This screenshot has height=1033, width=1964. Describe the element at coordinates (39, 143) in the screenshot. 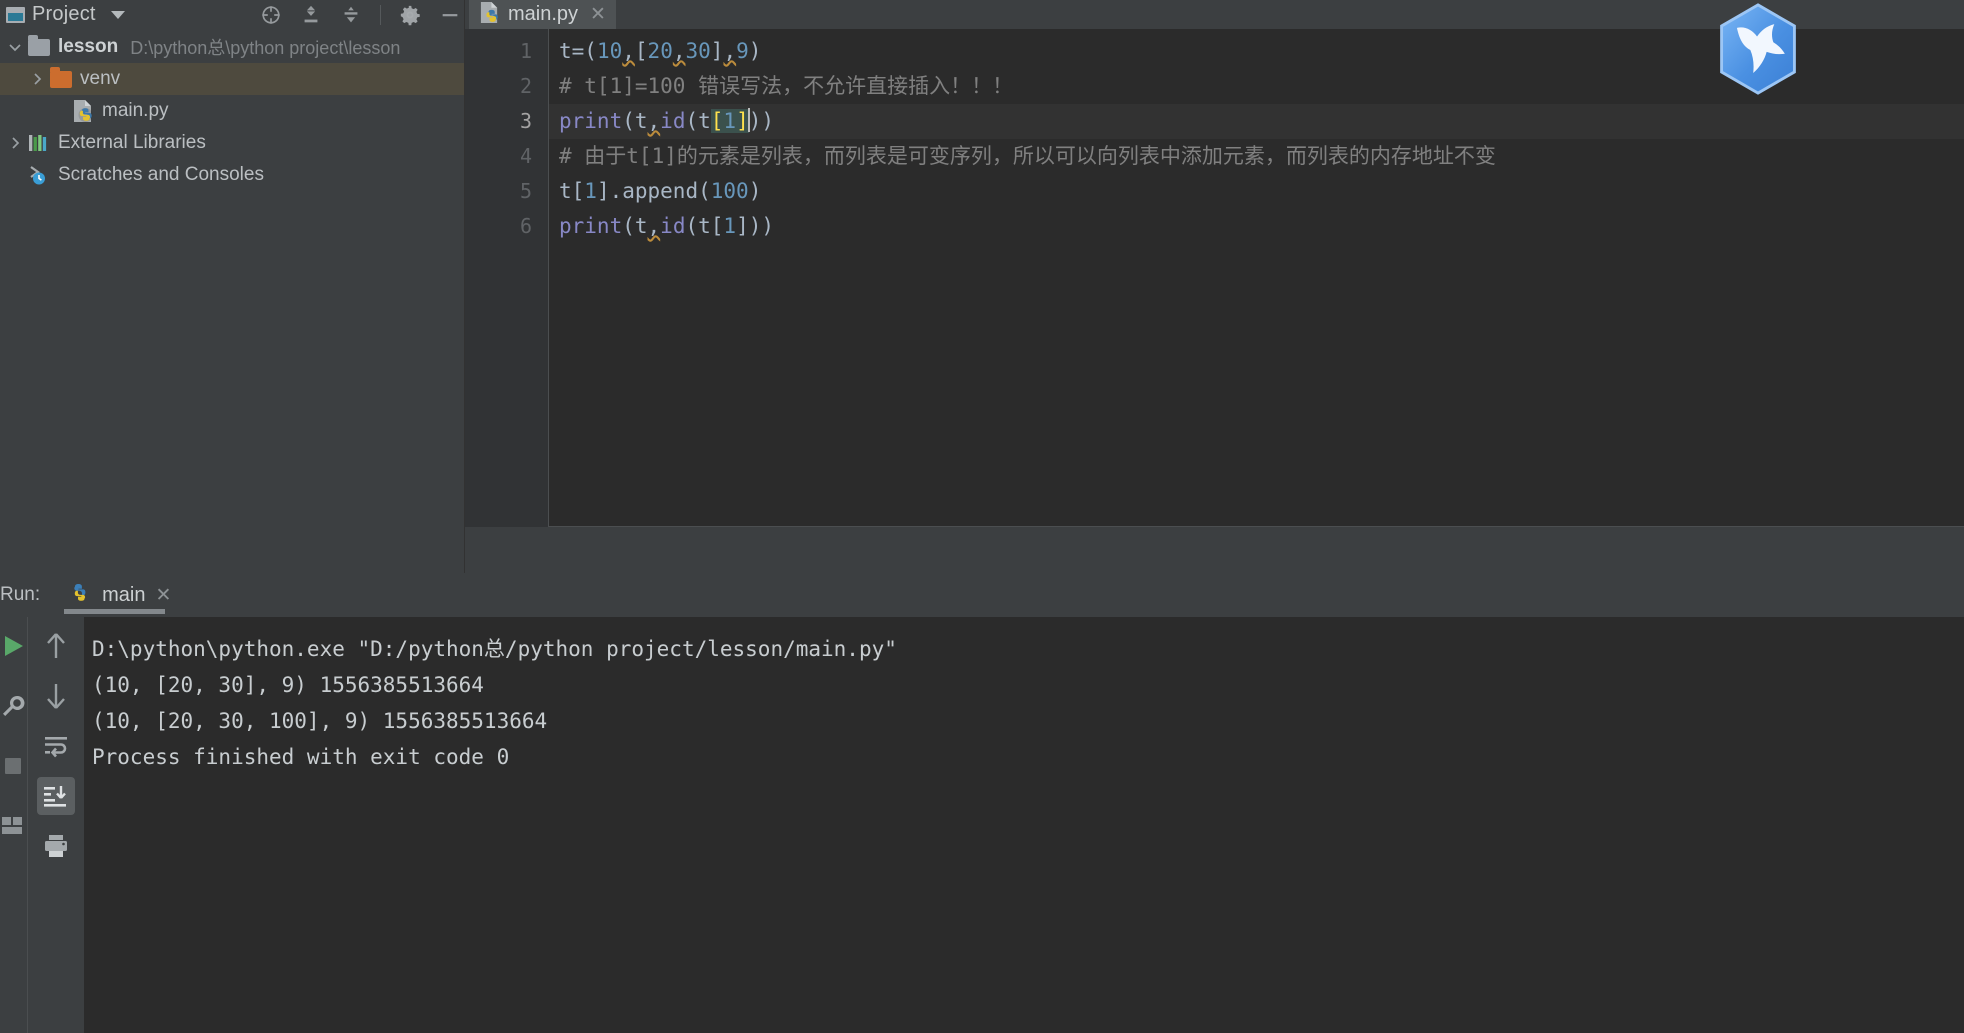

I see `libraries-icon` at that location.